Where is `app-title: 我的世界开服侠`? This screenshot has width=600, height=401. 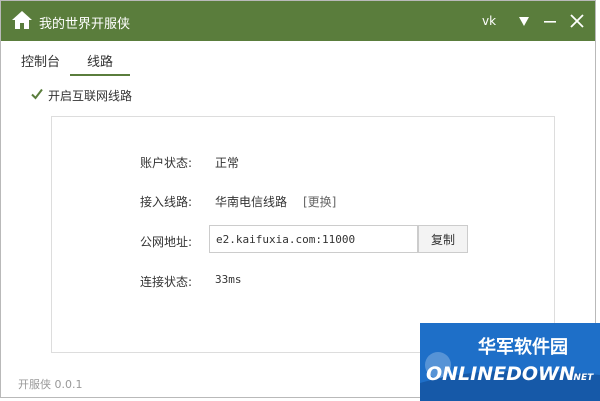
app-title: 我的世界开服侠 is located at coordinates (85, 24).